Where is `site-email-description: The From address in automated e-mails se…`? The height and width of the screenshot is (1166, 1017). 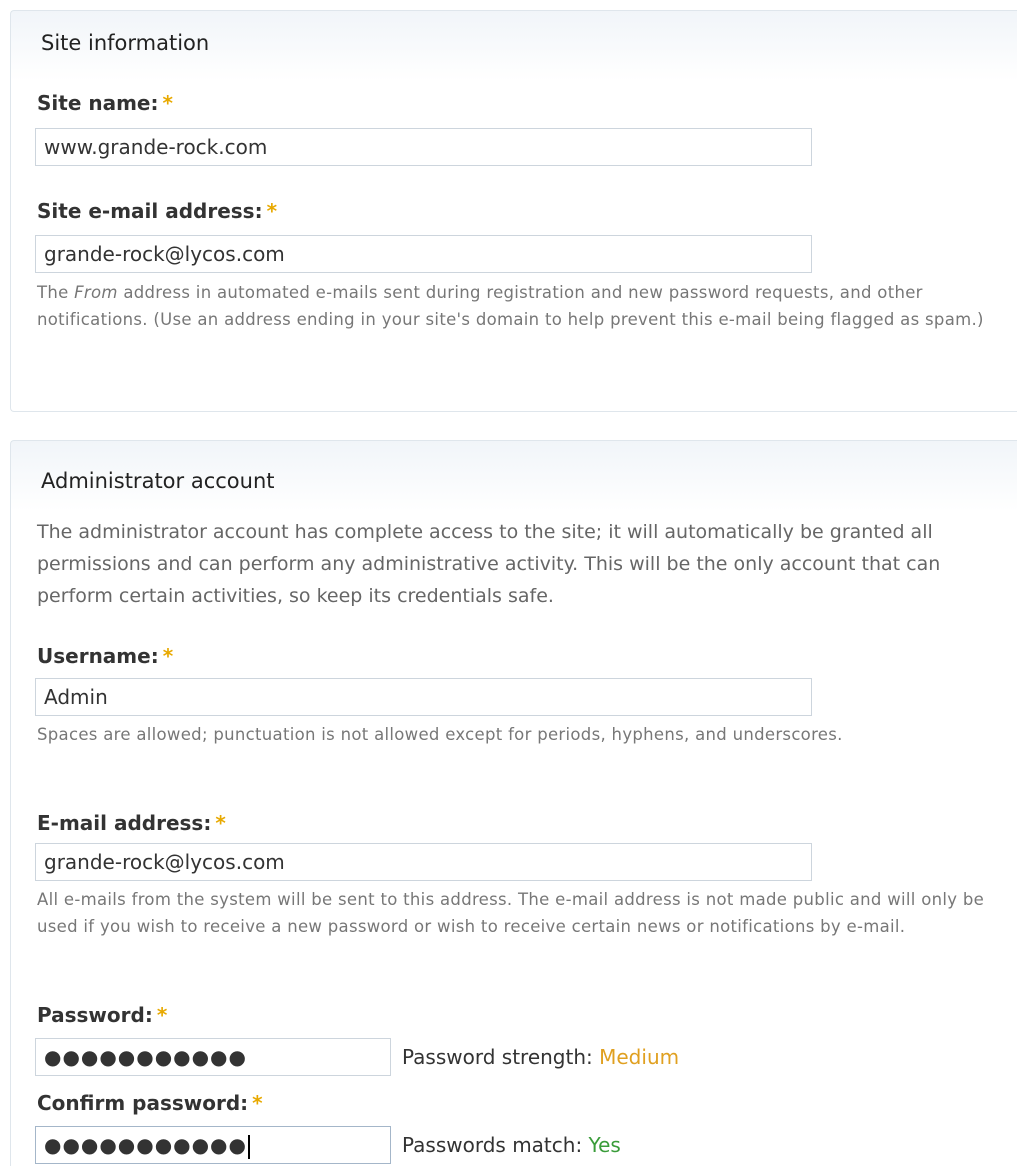
site-email-description: The From address in automated e-mails se… is located at coordinates (512, 306).